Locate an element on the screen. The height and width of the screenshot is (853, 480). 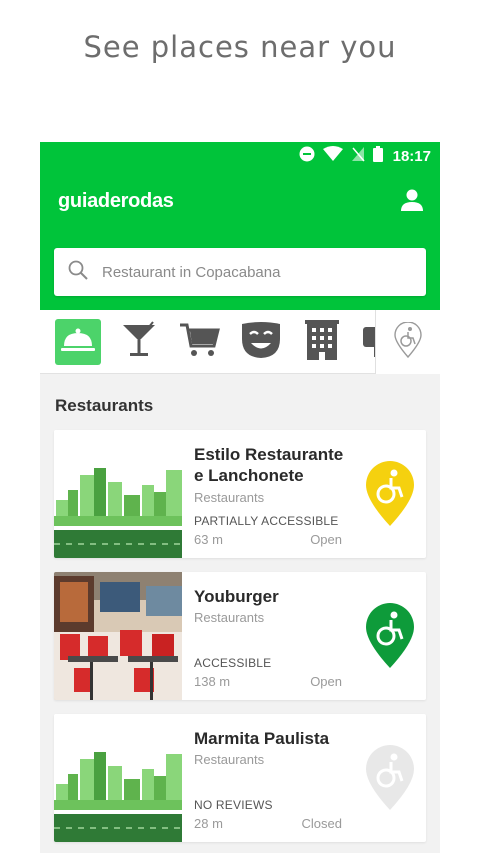
place-distance: 138 m is located at coordinates (212, 681).